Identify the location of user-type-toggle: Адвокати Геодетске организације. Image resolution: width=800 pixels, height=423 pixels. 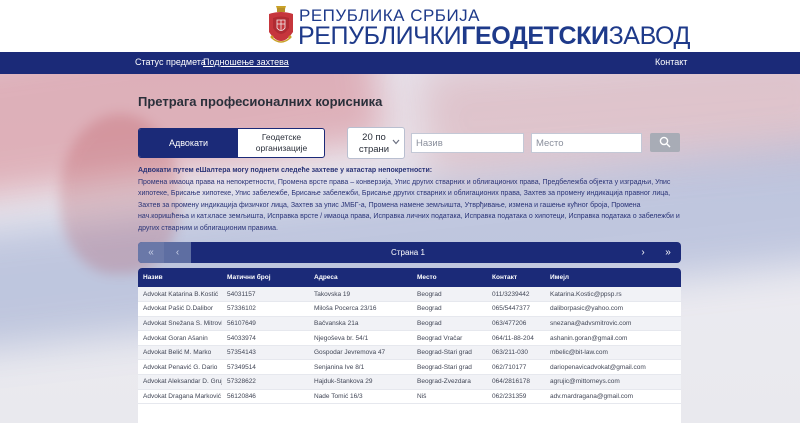
(231, 143).